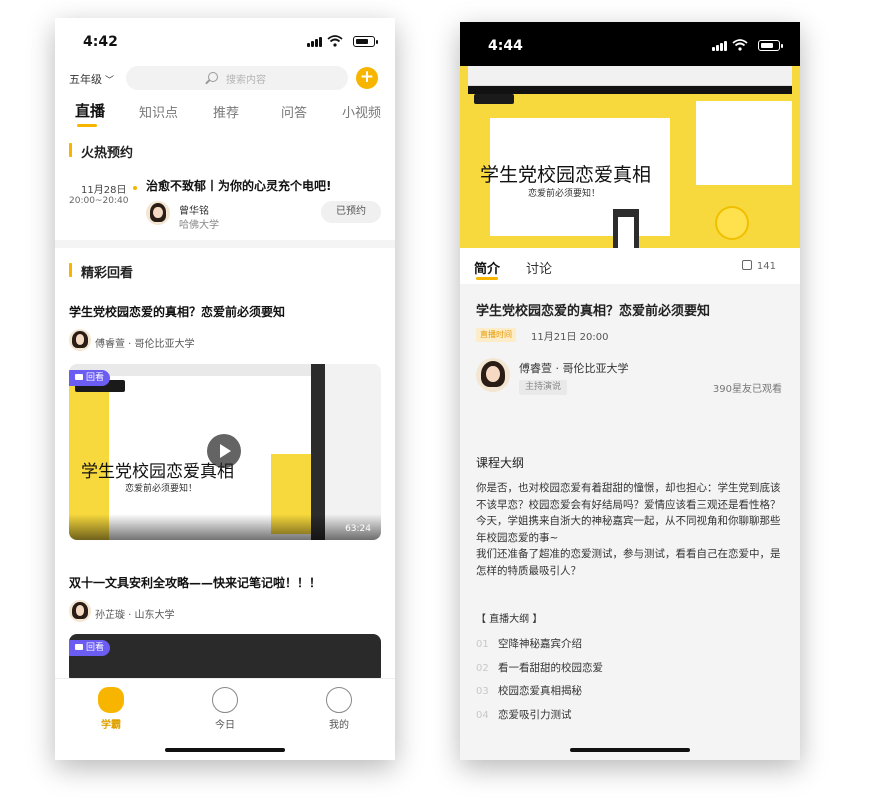 This screenshot has width=887, height=807. What do you see at coordinates (630, 44) in the screenshot?
I see `status-bar: 4:44` at bounding box center [630, 44].